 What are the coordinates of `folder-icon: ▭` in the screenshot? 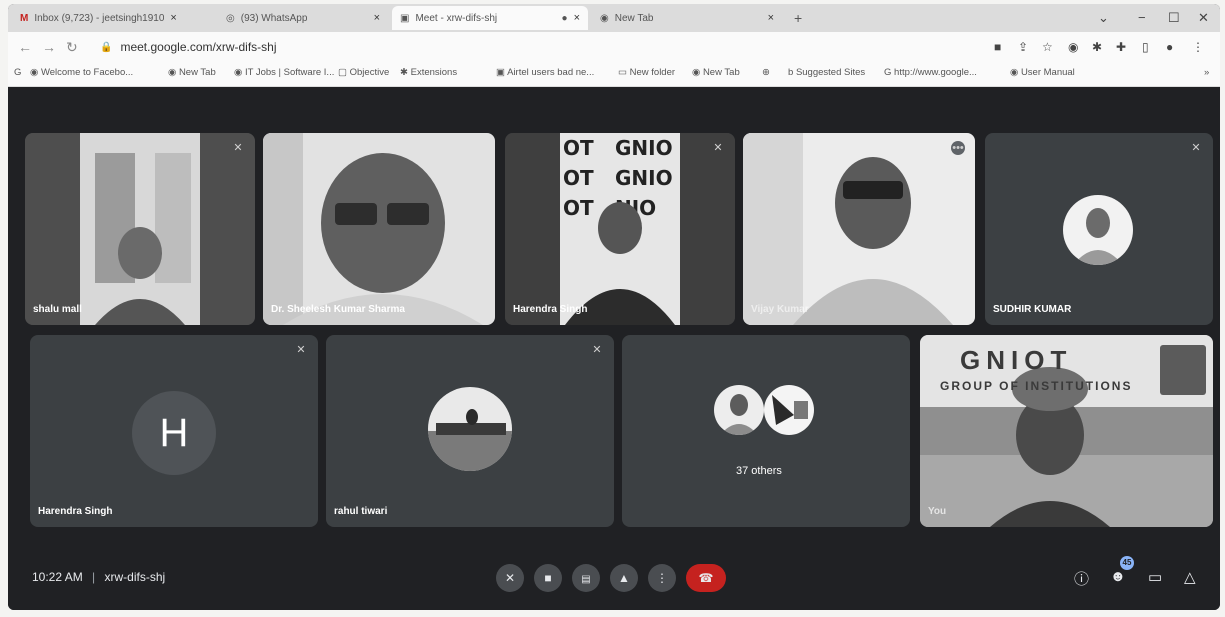 It's located at (624, 72).